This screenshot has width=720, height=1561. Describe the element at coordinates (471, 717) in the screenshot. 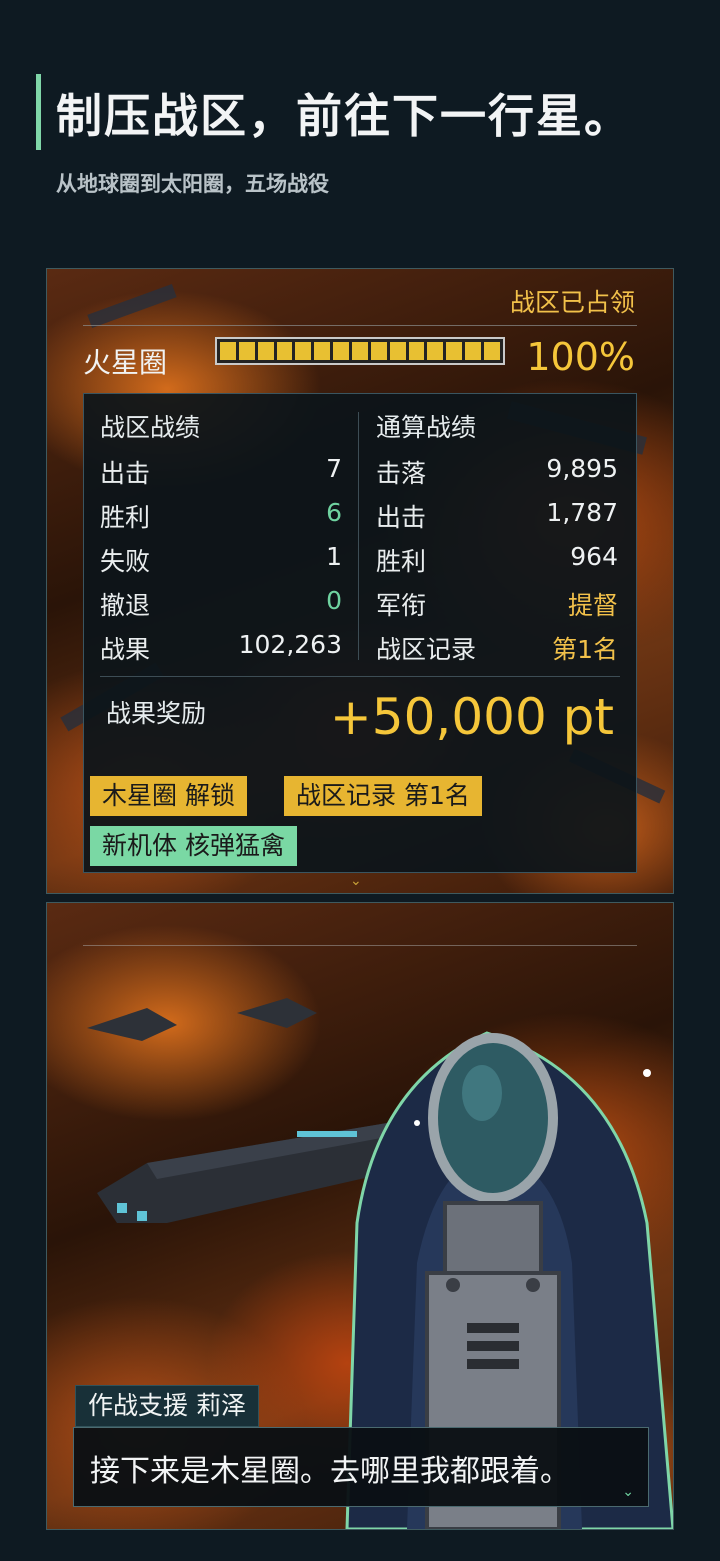

I see `reward-value: +50,000 pt` at that location.